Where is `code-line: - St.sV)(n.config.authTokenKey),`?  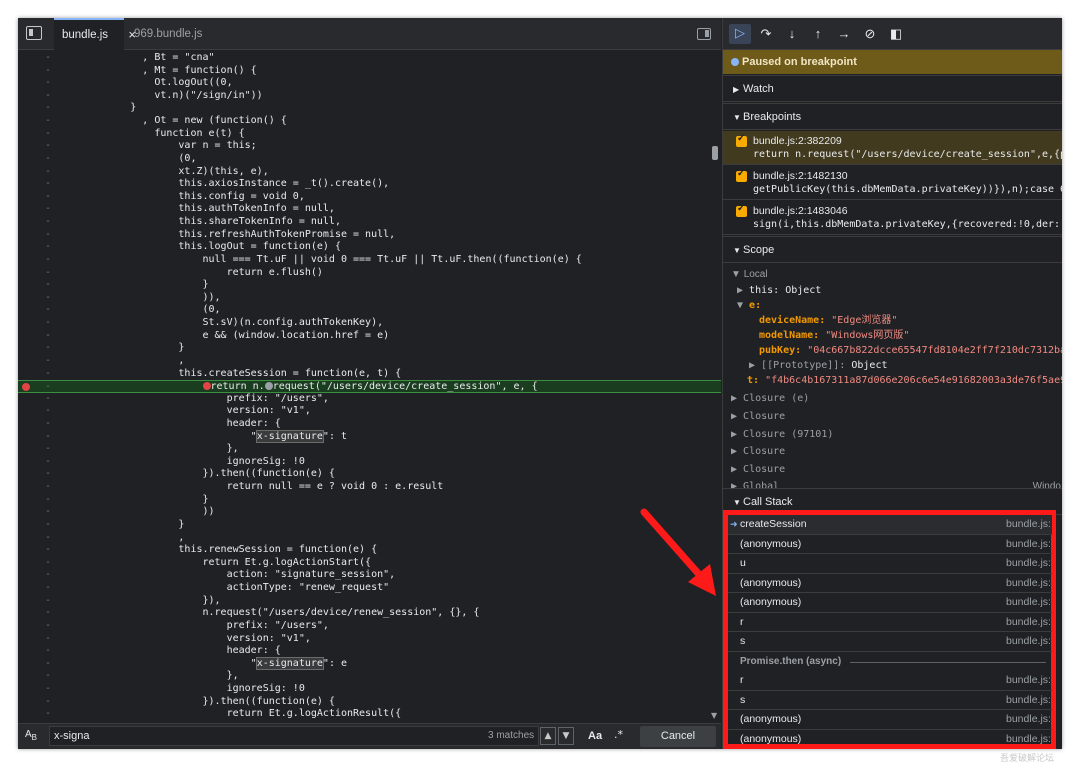 code-line: - St.sV)(n.config.authTokenKey), is located at coordinates (369, 323).